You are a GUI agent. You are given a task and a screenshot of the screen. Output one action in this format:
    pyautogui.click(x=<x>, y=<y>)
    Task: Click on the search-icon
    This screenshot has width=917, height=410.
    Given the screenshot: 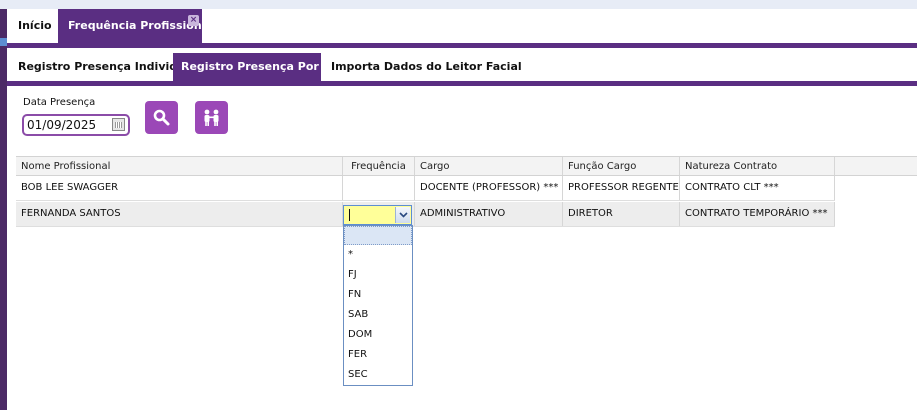 What is the action you would take?
    pyautogui.click(x=161, y=117)
    